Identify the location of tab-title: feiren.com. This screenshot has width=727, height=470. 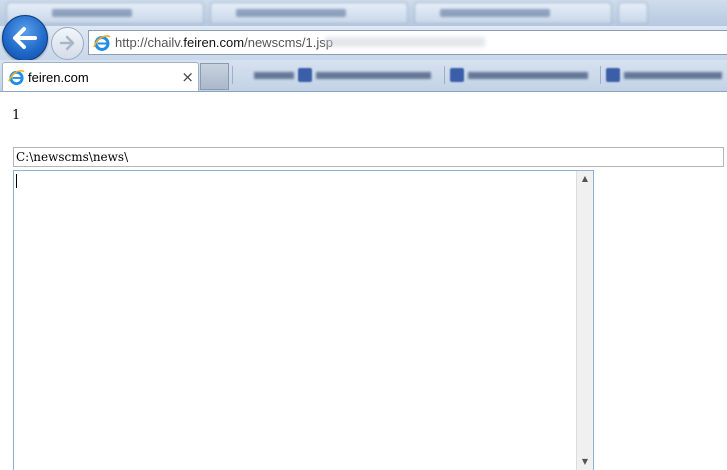
(58, 77).